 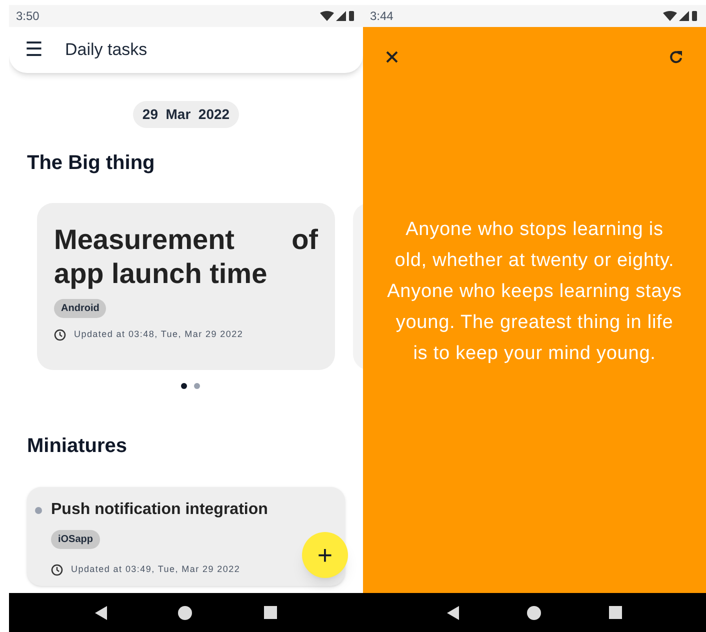 What do you see at coordinates (392, 57) in the screenshot?
I see `close-icon` at bounding box center [392, 57].